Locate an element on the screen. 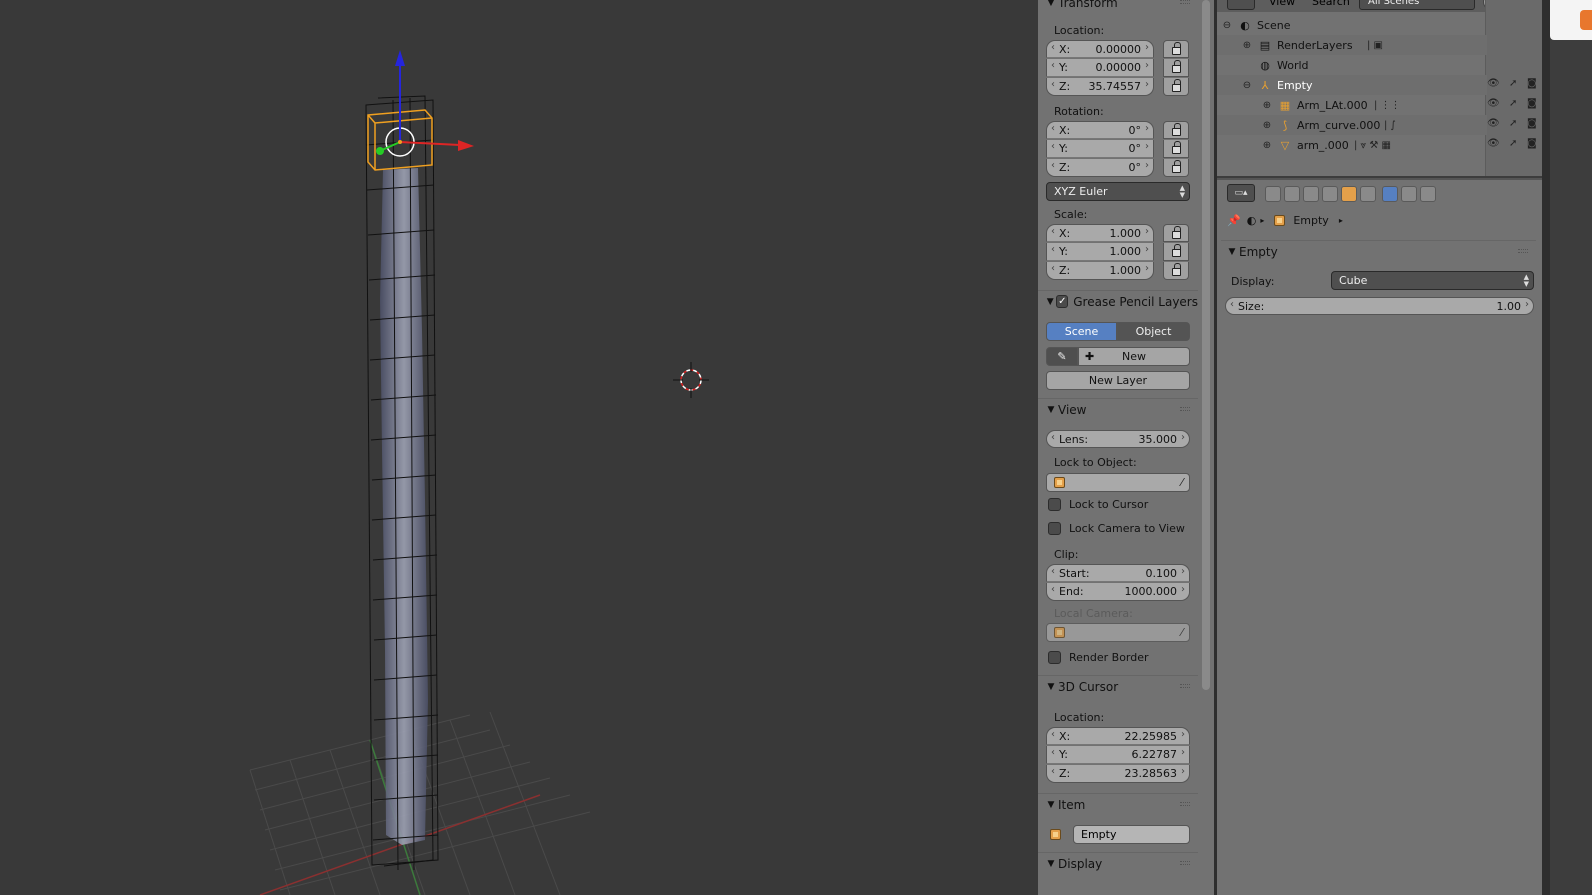  cursor-y-field: Y:6.22787 is located at coordinates (1118, 755).